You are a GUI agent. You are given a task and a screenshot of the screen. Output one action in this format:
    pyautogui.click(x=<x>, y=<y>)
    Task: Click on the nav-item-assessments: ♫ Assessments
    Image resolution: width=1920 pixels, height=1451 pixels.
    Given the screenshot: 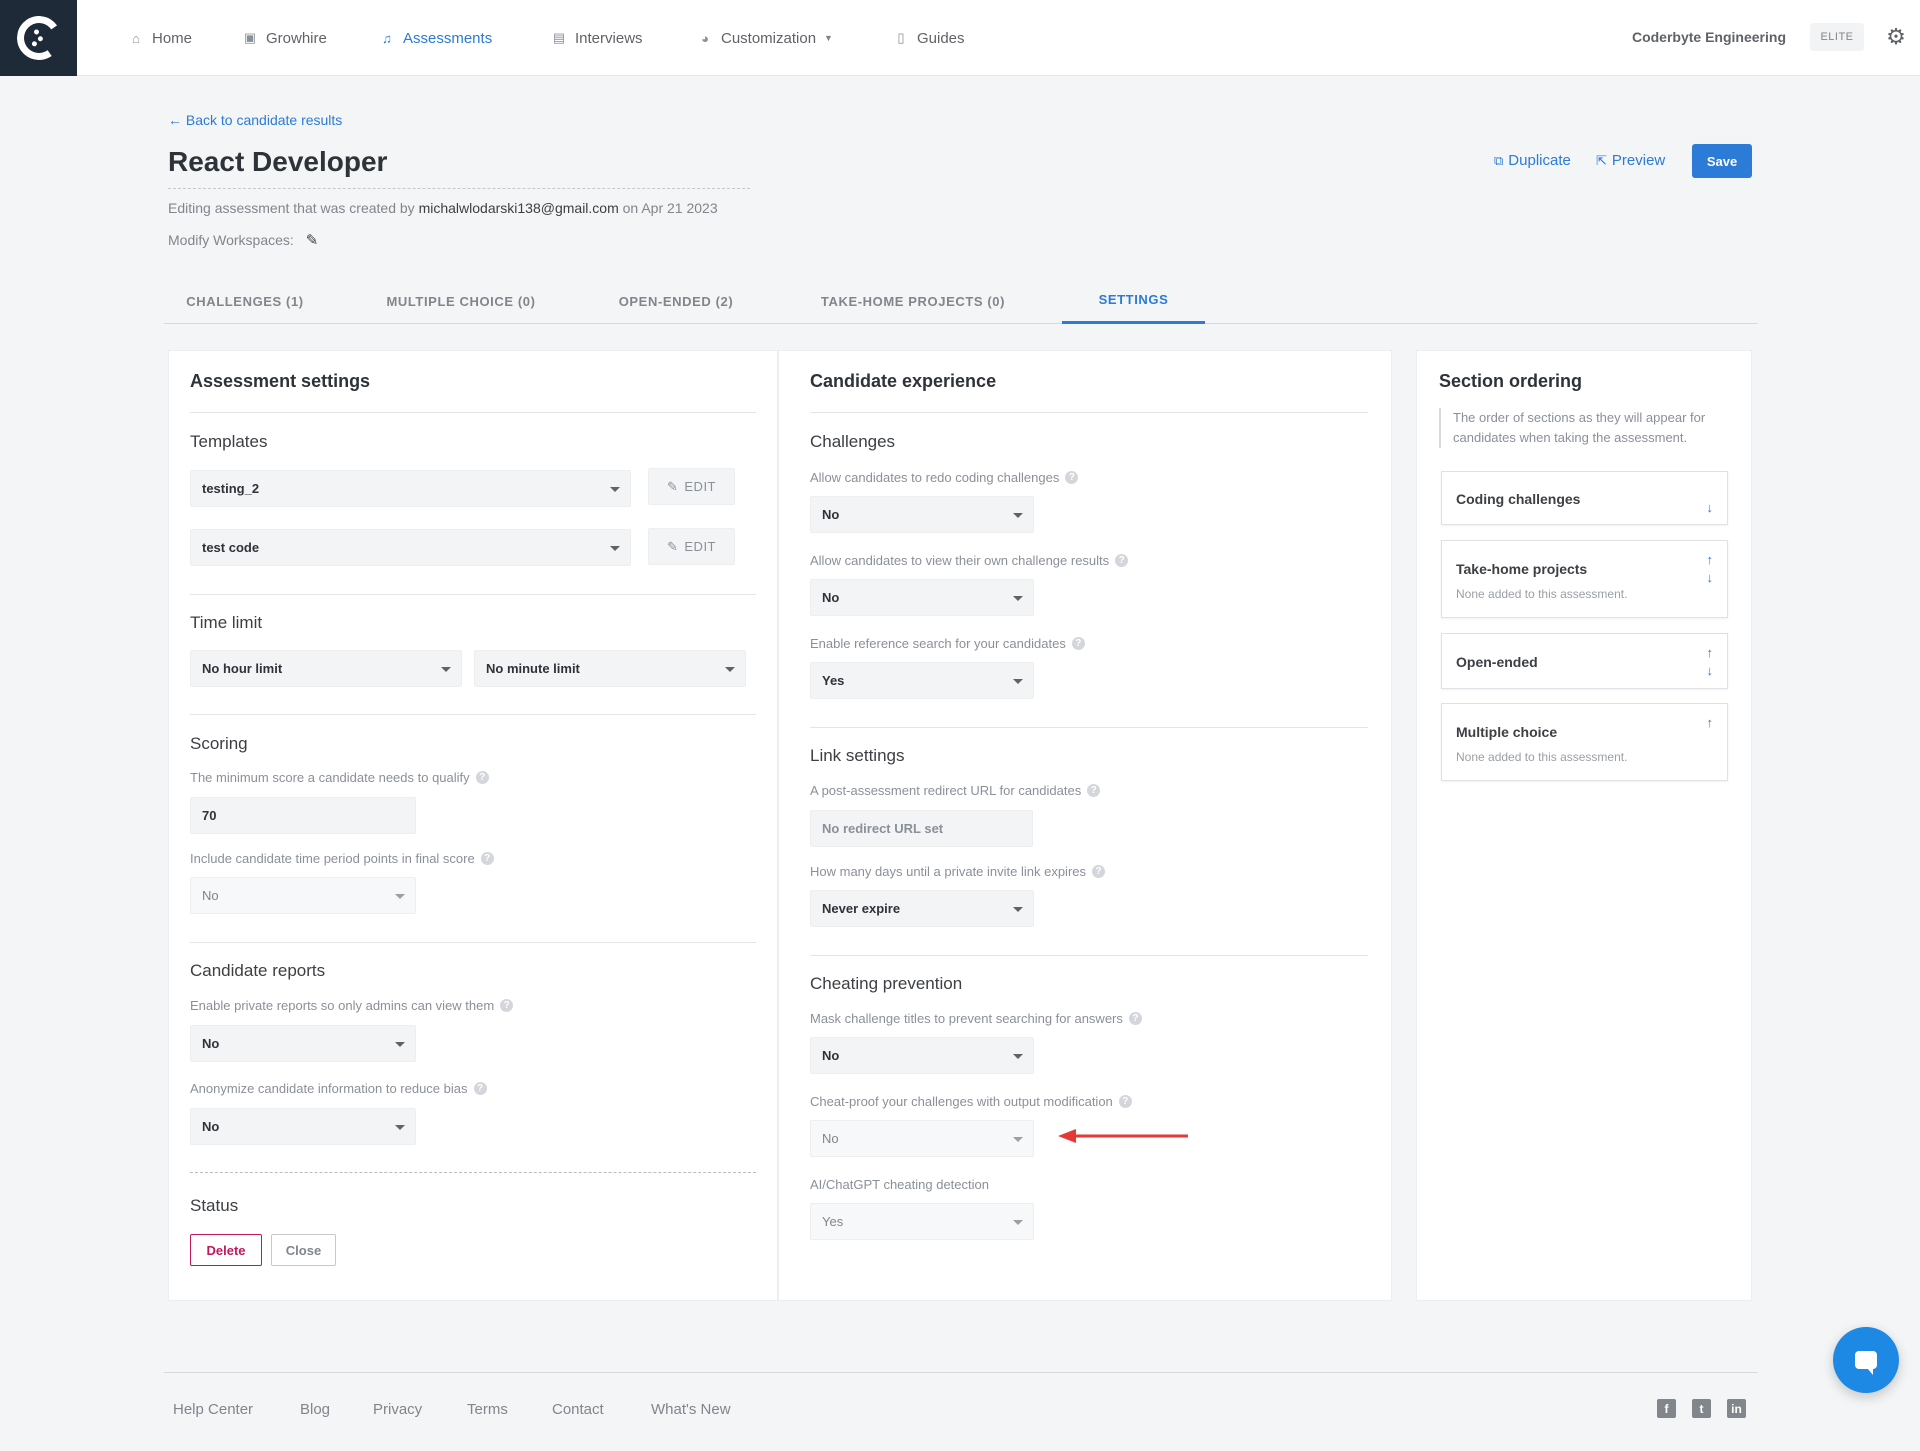 What is the action you would take?
    pyautogui.click(x=435, y=38)
    